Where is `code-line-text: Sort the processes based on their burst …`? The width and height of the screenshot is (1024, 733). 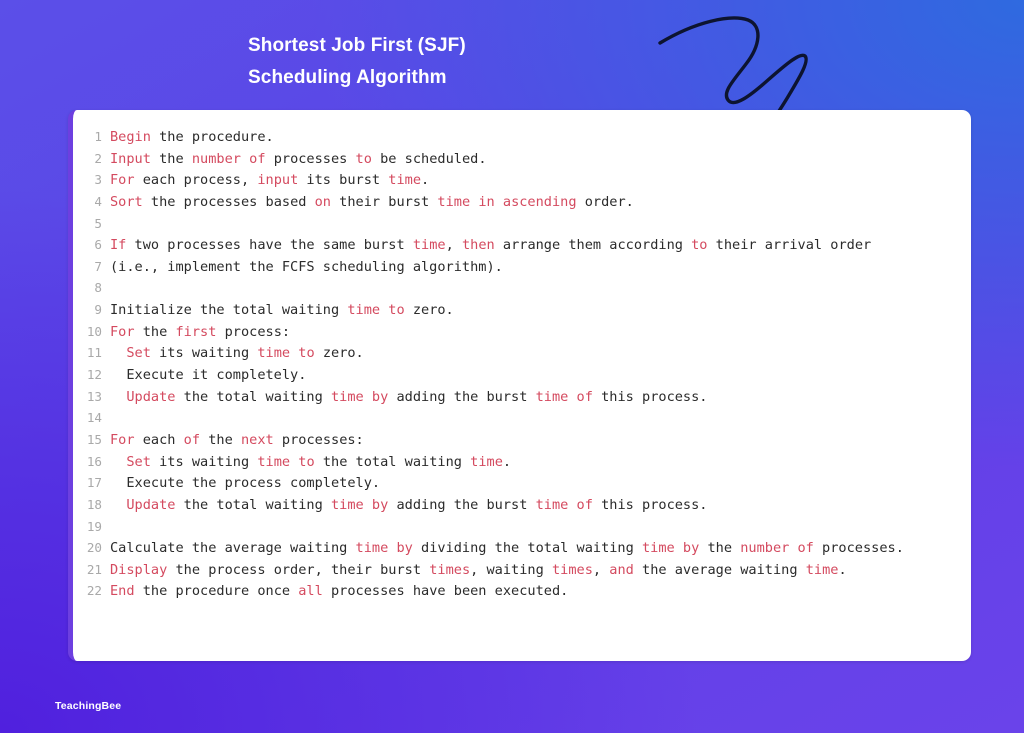 code-line-text: Sort the processes based on their burst … is located at coordinates (535, 203).